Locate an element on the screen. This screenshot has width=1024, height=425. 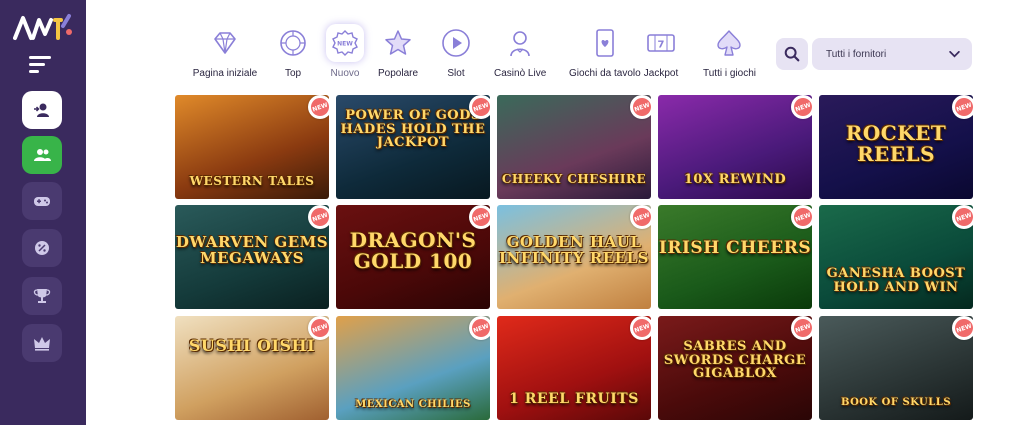
nav-item-new: NEW Nuovo is located at coordinates (345, 51).